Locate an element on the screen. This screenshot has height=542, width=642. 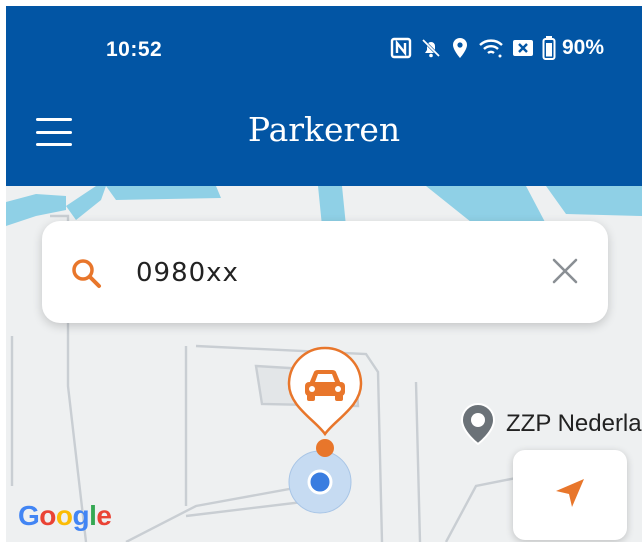
search-input is located at coordinates (336, 273).